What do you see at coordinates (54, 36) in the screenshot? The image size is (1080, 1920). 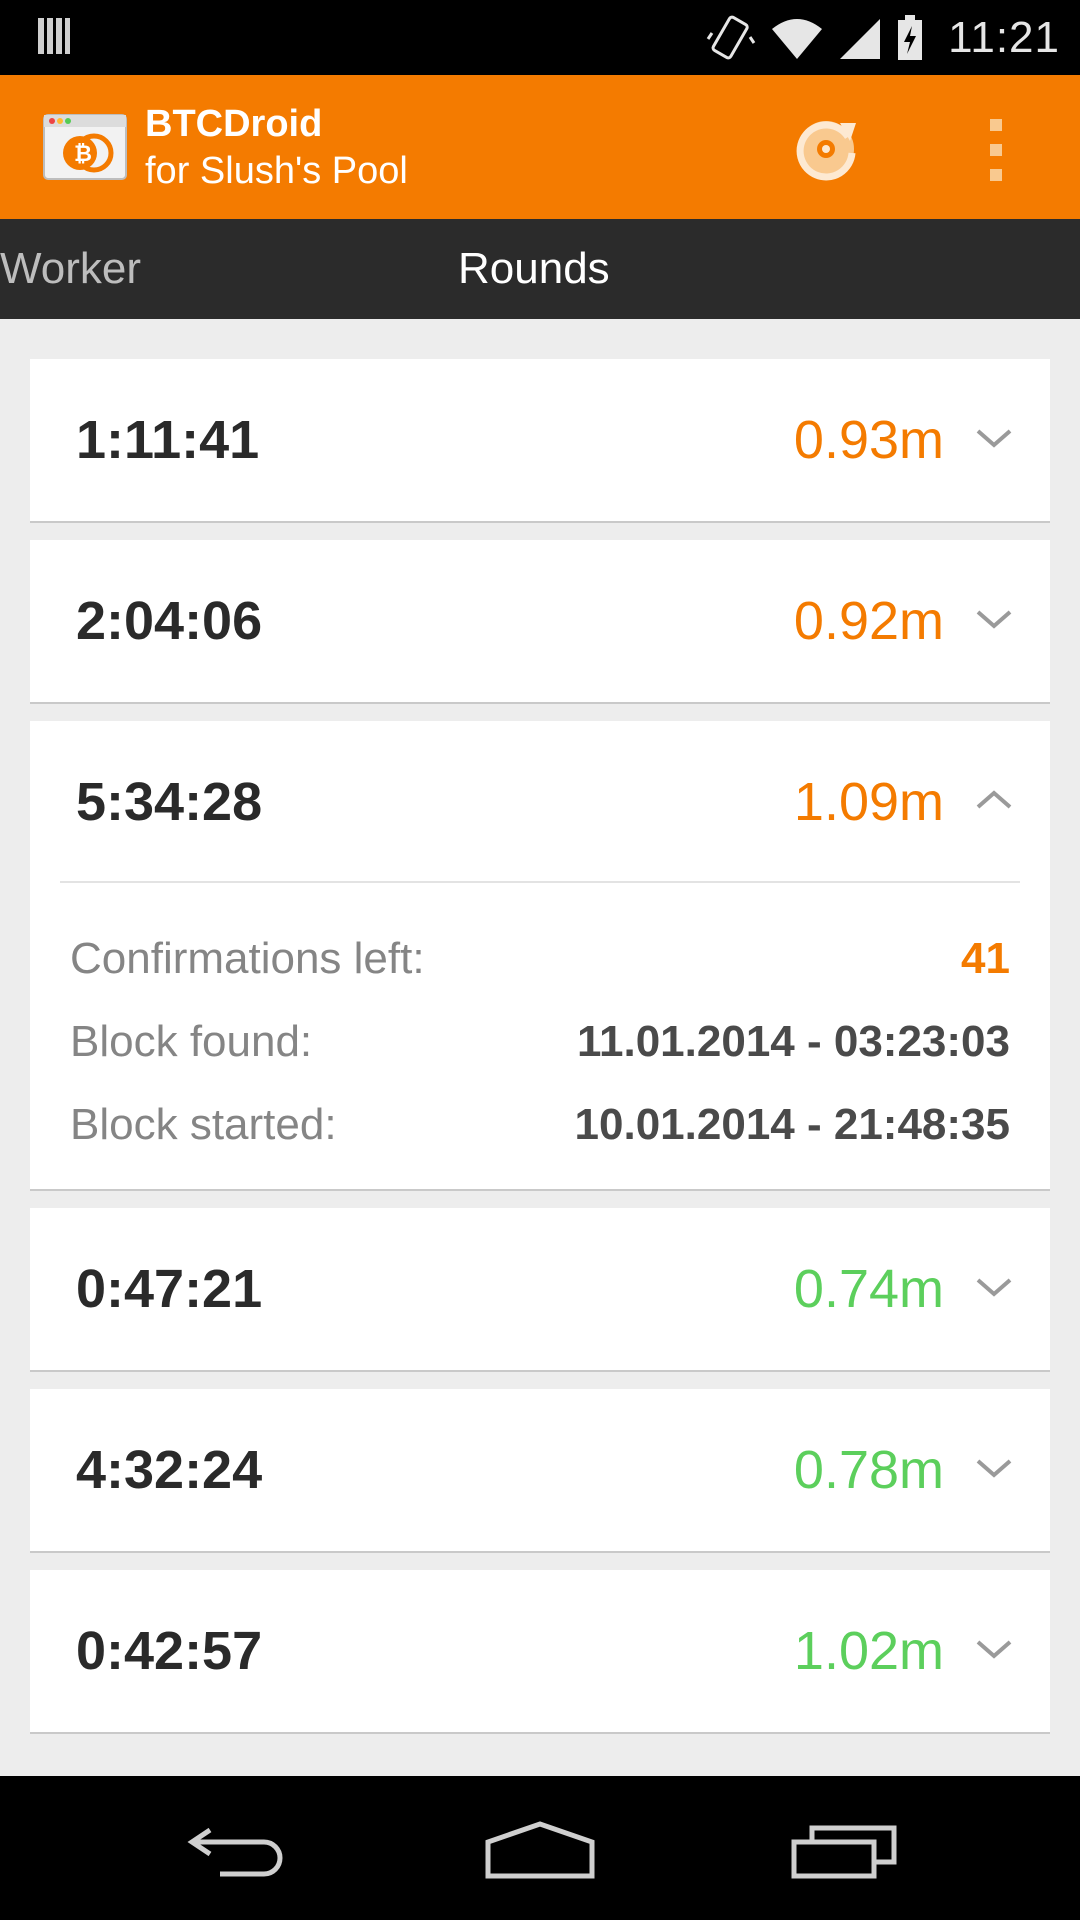 I see `notification-icon` at bounding box center [54, 36].